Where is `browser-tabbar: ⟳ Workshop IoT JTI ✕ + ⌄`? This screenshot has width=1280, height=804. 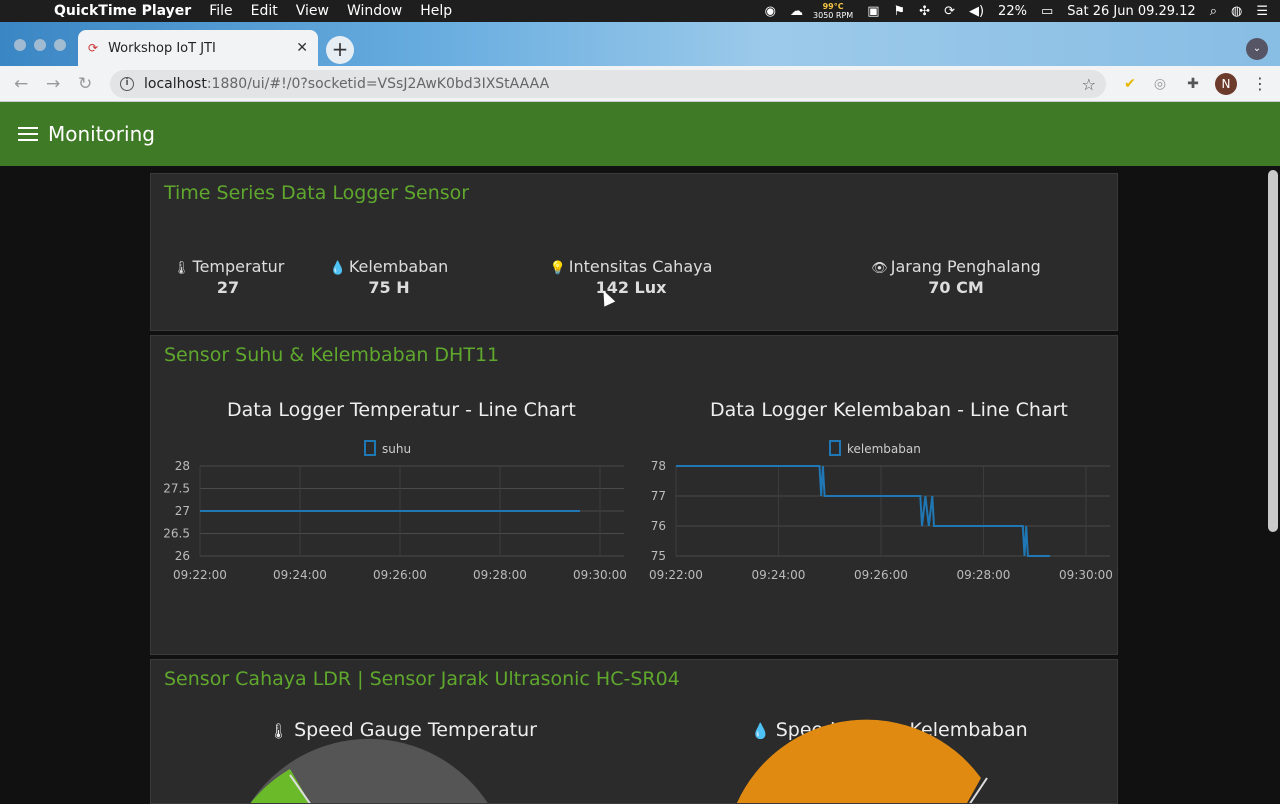
browser-tabbar: ⟳ Workshop IoT JTI ✕ + ⌄ is located at coordinates (640, 44).